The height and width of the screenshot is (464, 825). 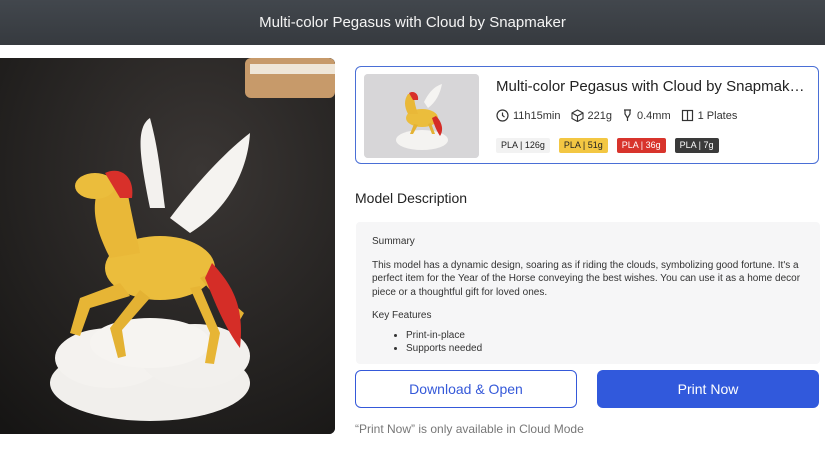 What do you see at coordinates (687, 115) in the screenshot?
I see `plates-icon` at bounding box center [687, 115].